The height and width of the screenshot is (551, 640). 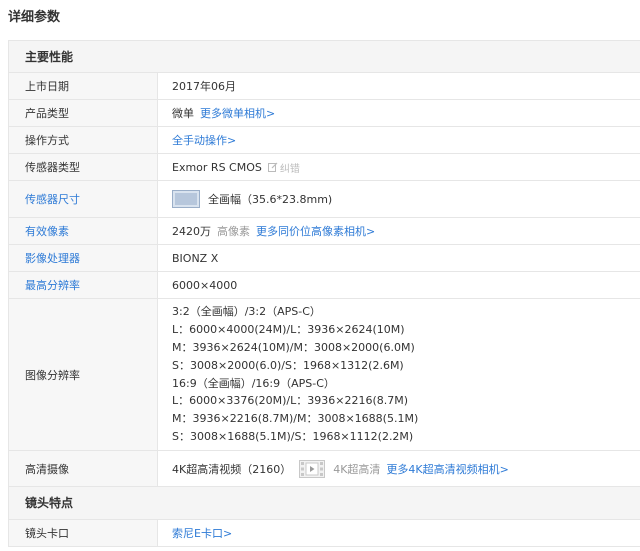 What do you see at coordinates (288, 365) in the screenshot?
I see `resolution-line: S：3008×2000(6.0)/S：1968×1312(2.6M)` at bounding box center [288, 365].